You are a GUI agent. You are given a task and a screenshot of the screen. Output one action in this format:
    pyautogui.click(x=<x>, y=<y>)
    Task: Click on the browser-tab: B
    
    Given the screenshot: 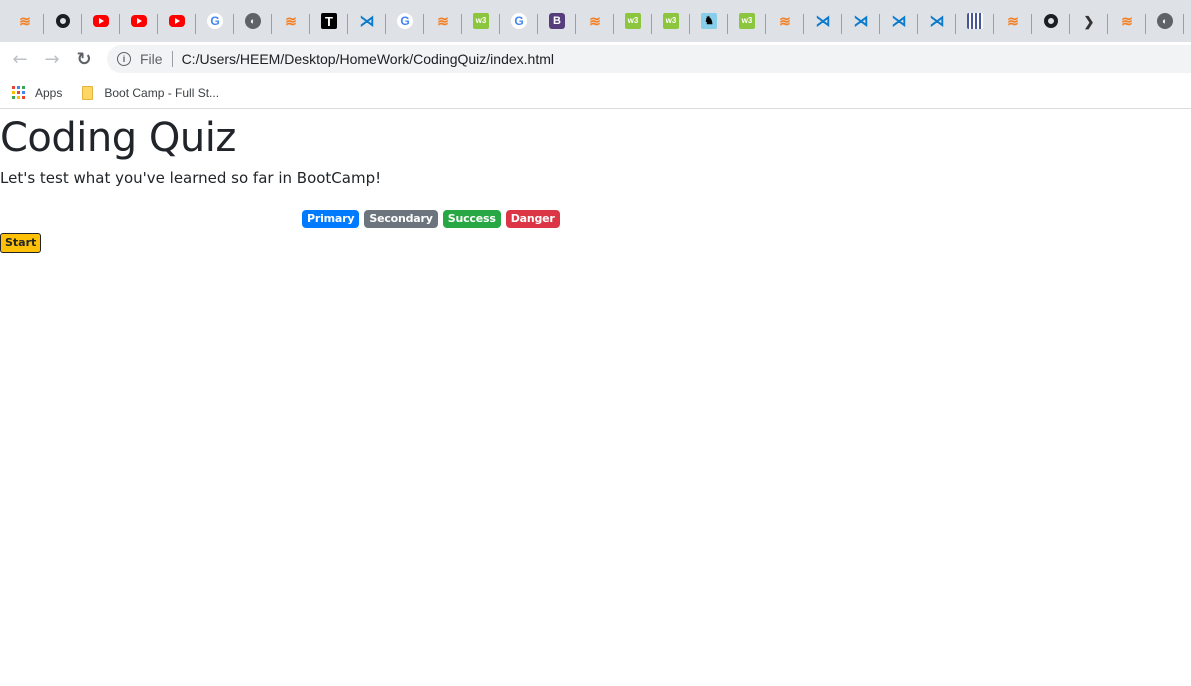 What is the action you would take?
    pyautogui.click(x=557, y=21)
    